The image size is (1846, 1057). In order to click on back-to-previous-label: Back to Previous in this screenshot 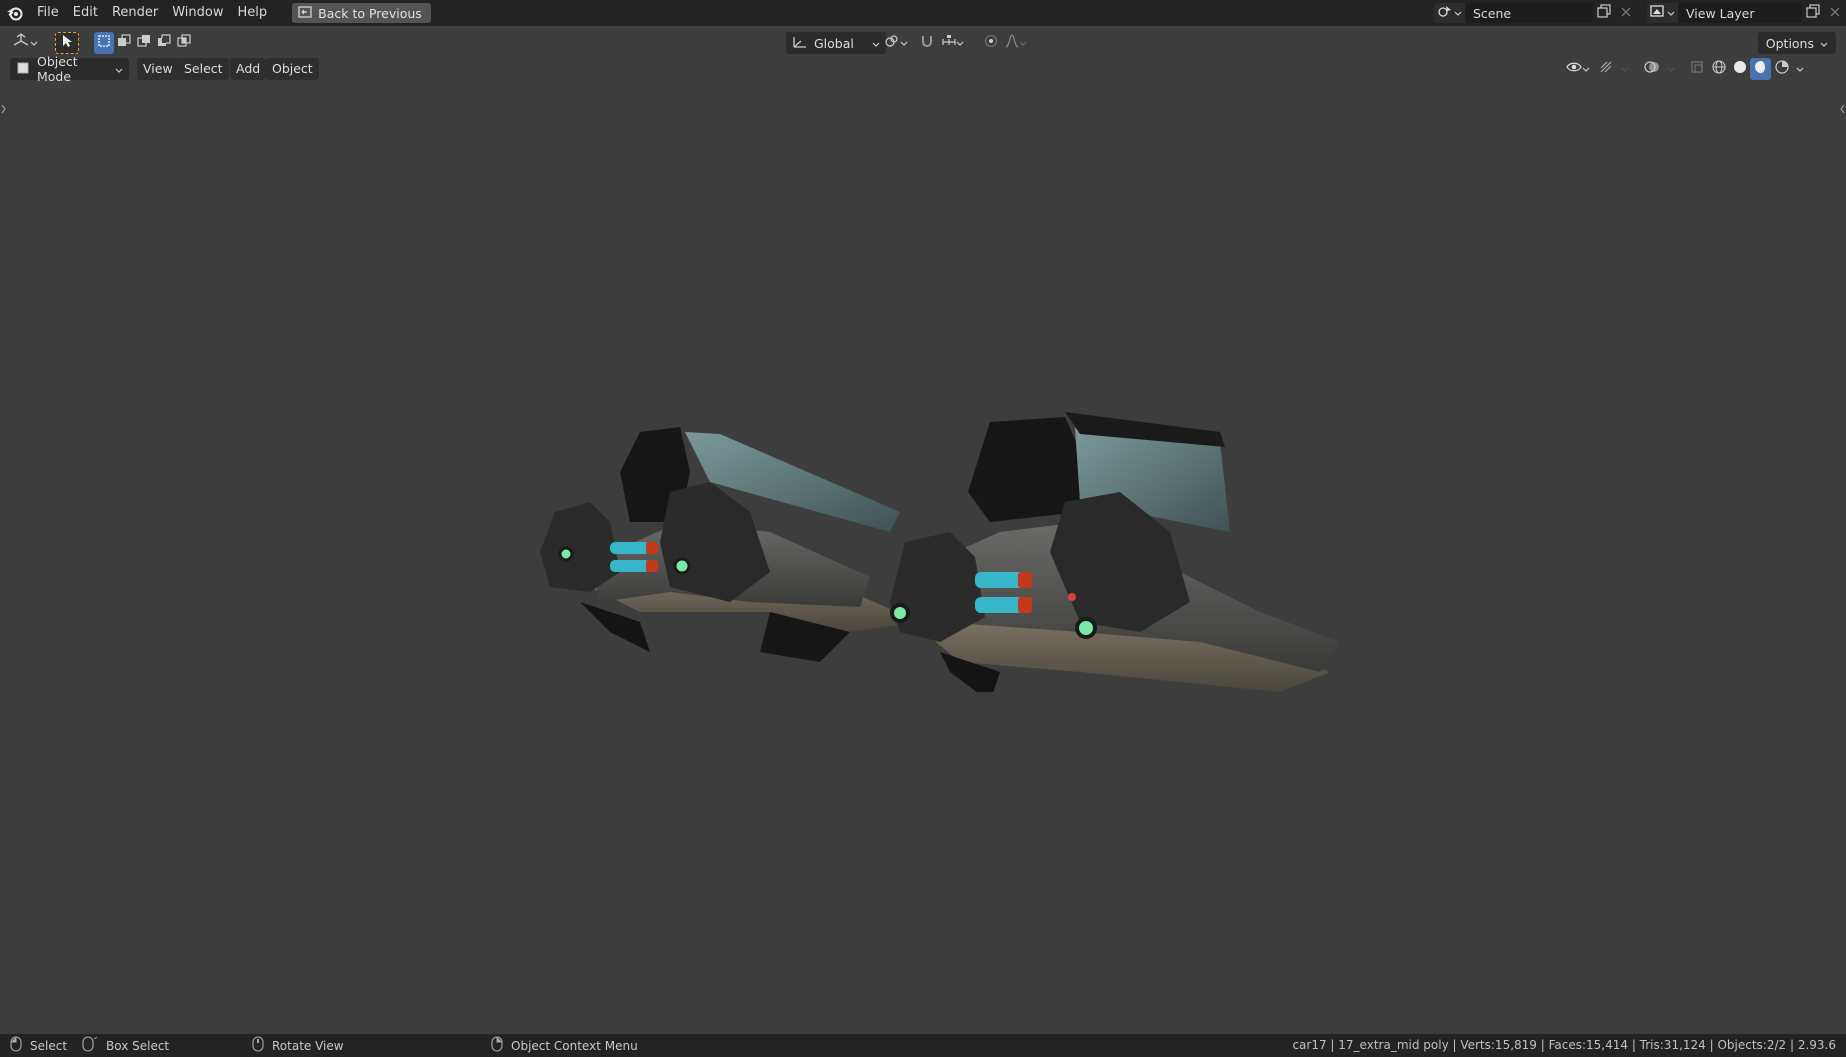, I will do `click(370, 13)`.